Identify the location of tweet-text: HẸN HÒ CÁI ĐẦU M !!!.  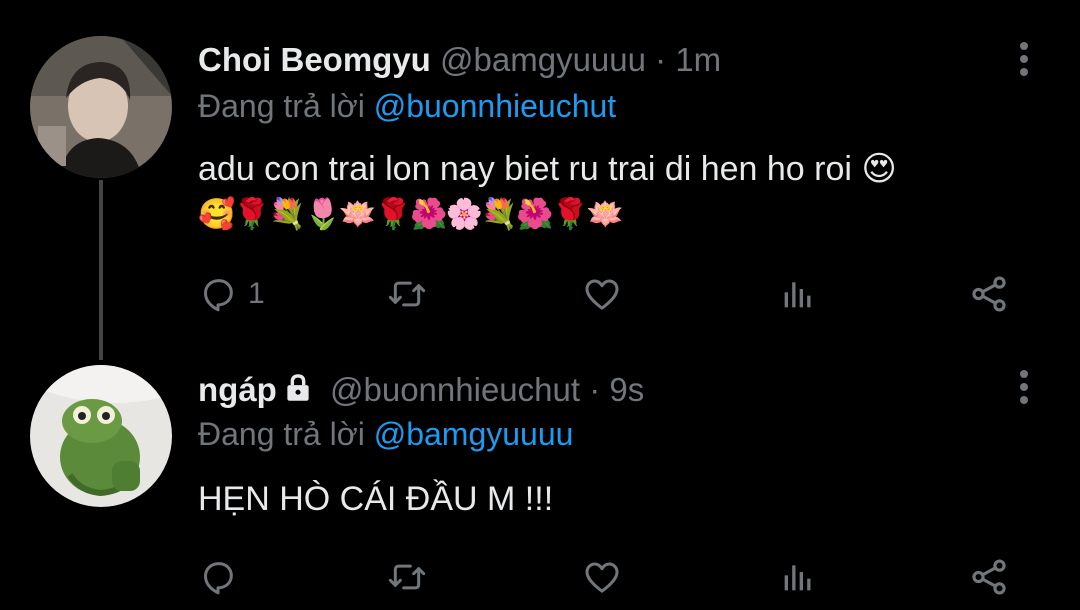
(376, 499).